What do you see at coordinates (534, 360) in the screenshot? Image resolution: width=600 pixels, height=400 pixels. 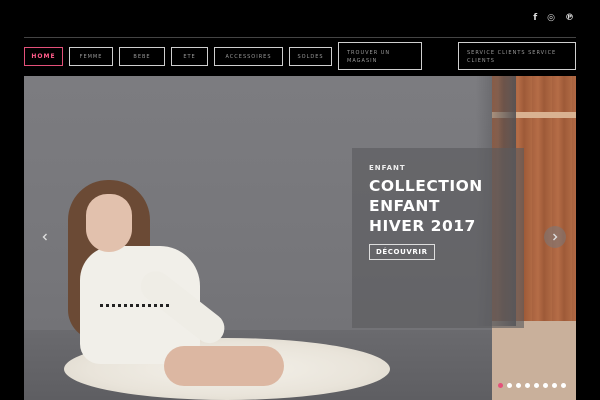 I see `wood-floor` at bounding box center [534, 360].